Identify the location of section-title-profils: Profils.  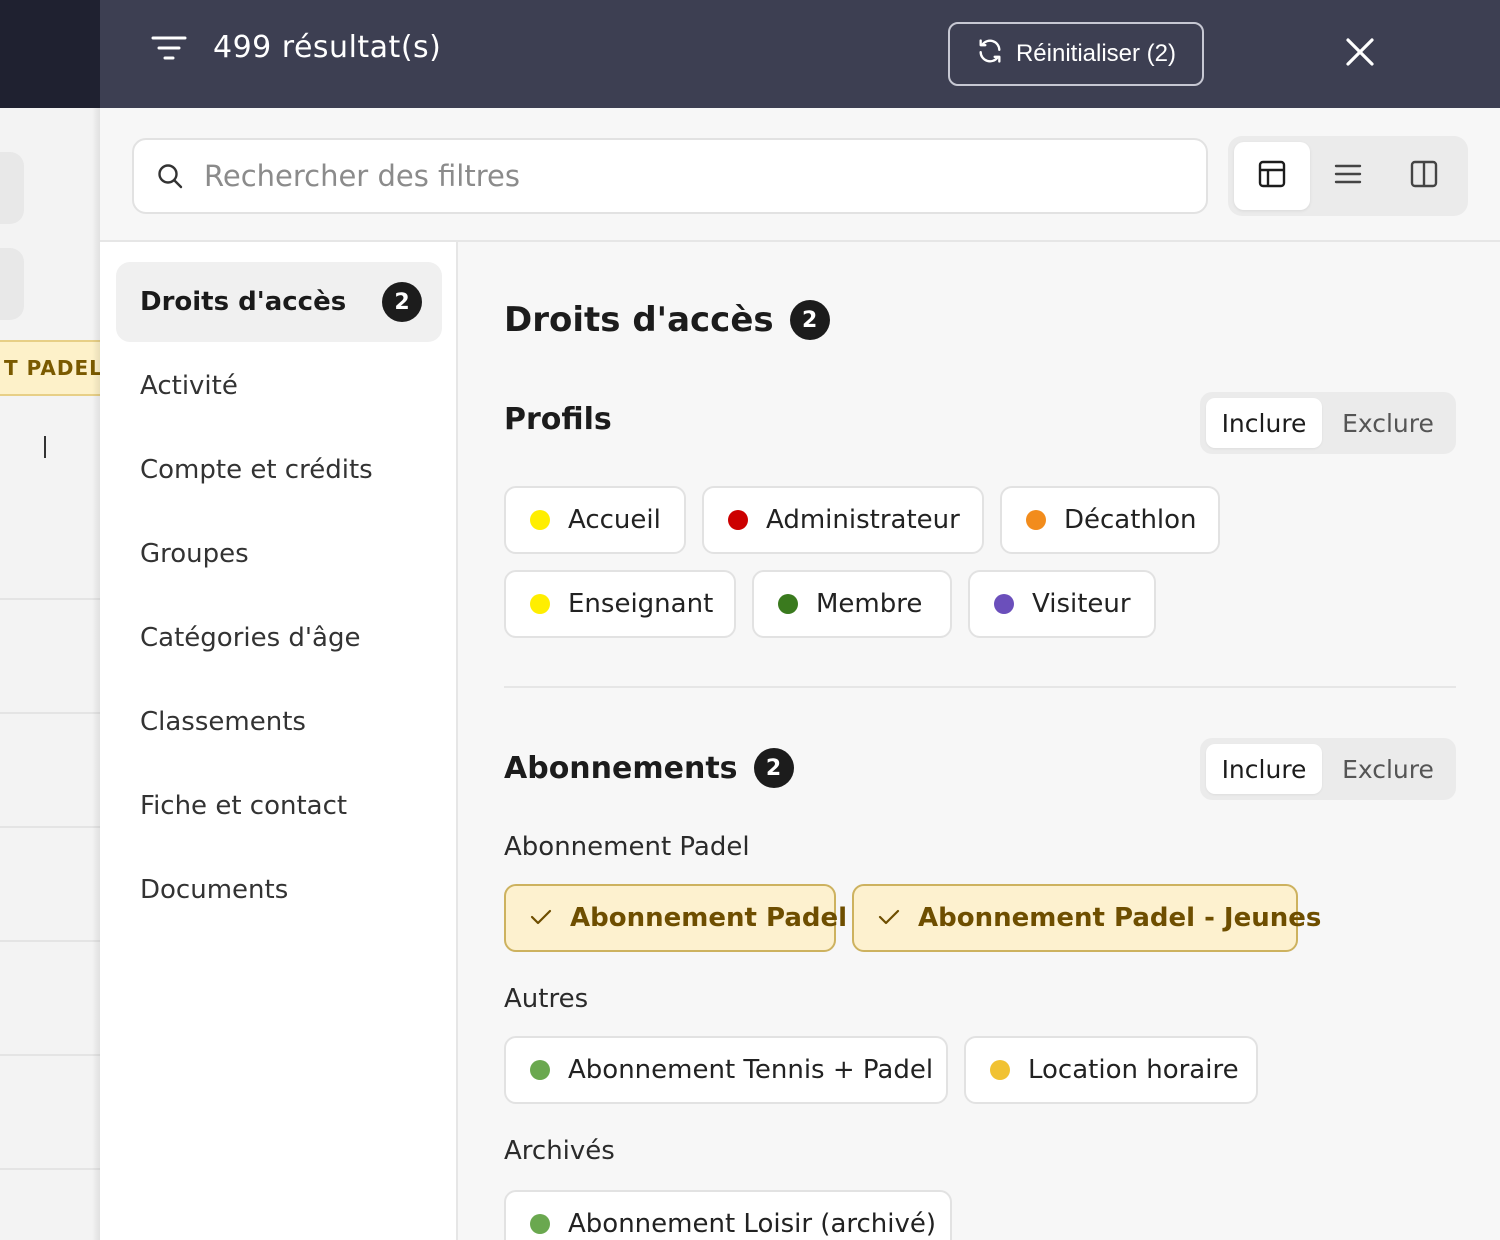
(558, 419).